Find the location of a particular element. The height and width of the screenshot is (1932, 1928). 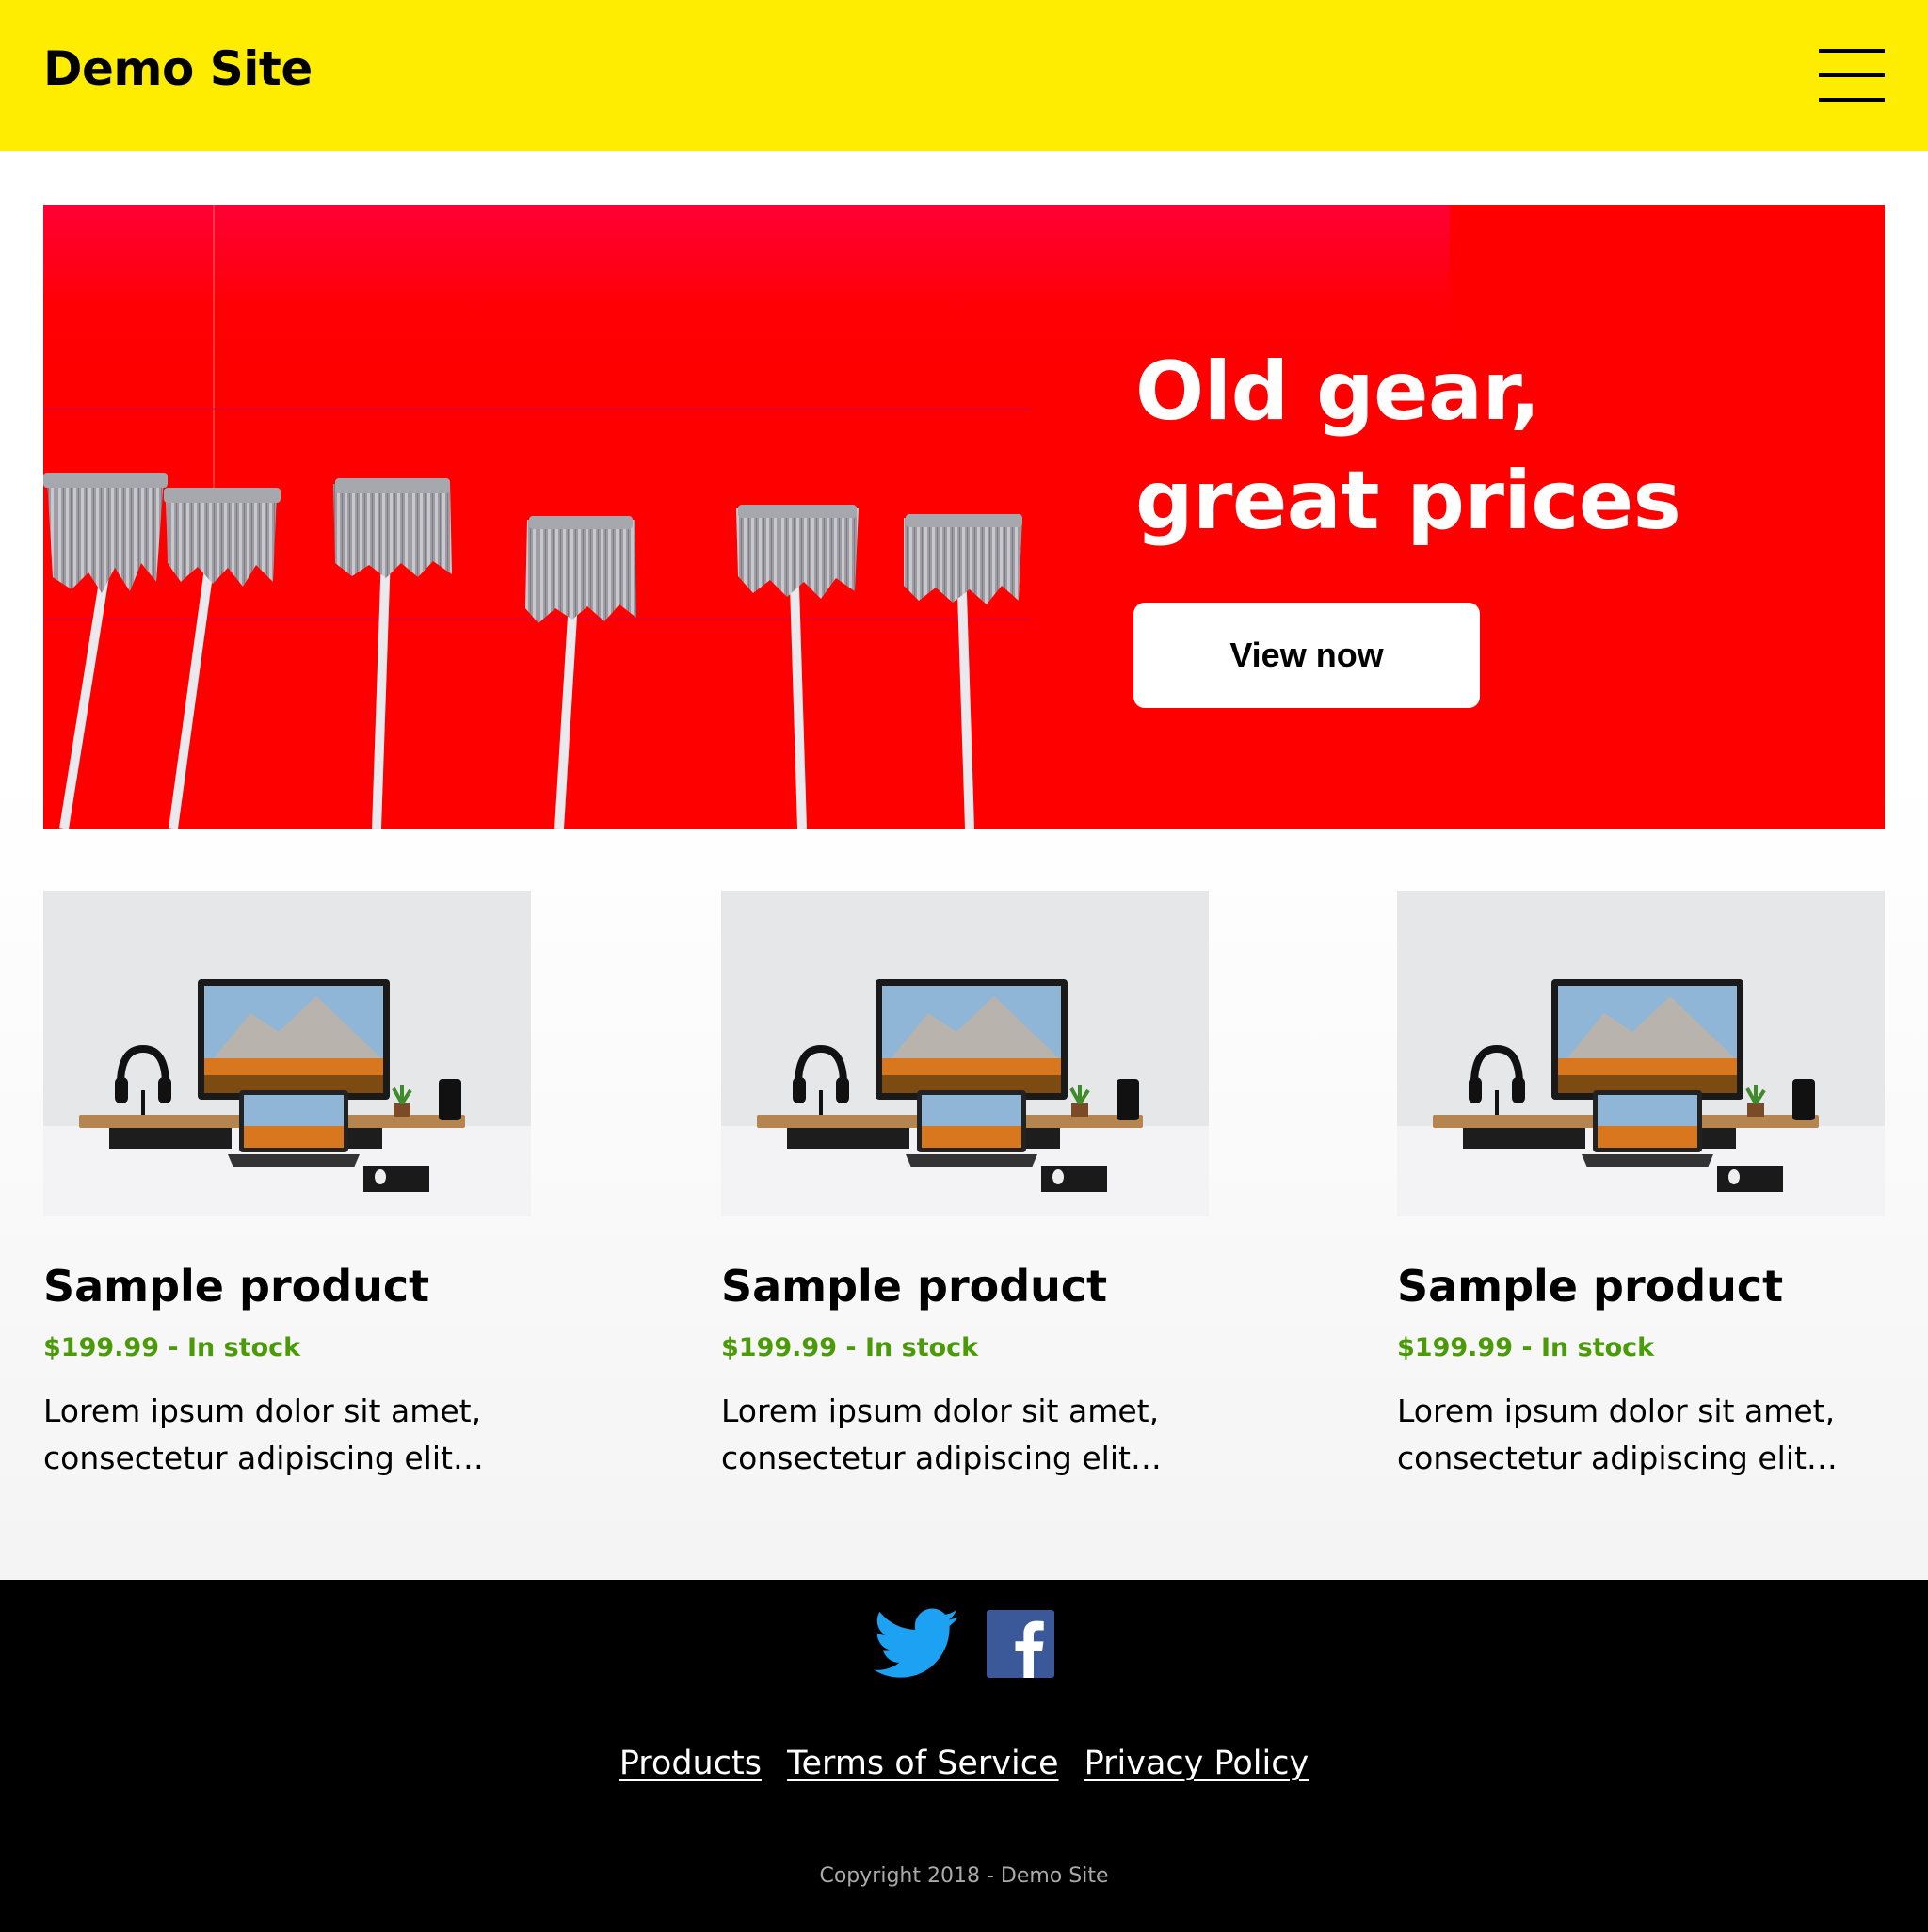

mops-illustration is located at coordinates (532, 651).